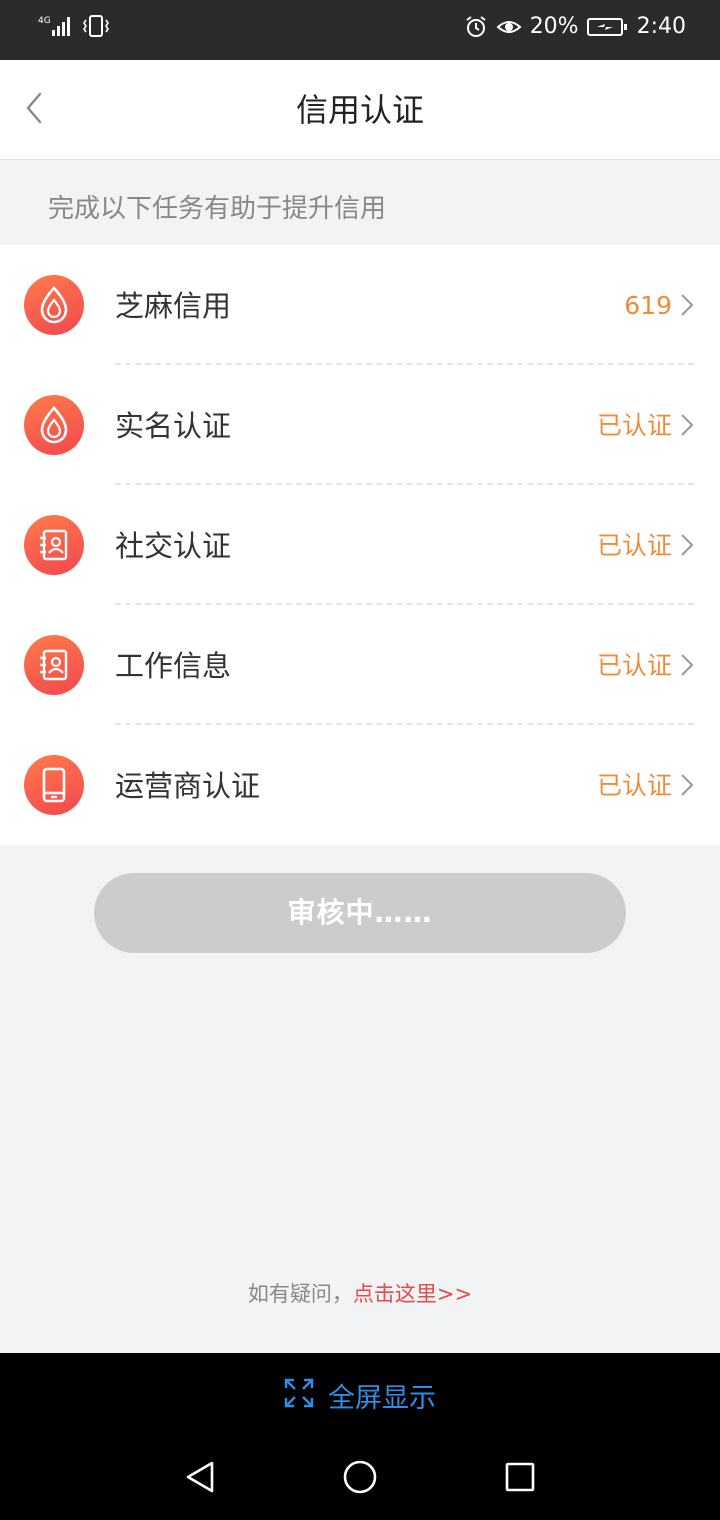 This screenshot has width=720, height=1520. I want to click on help-link: 点击这里>>, so click(412, 1294).